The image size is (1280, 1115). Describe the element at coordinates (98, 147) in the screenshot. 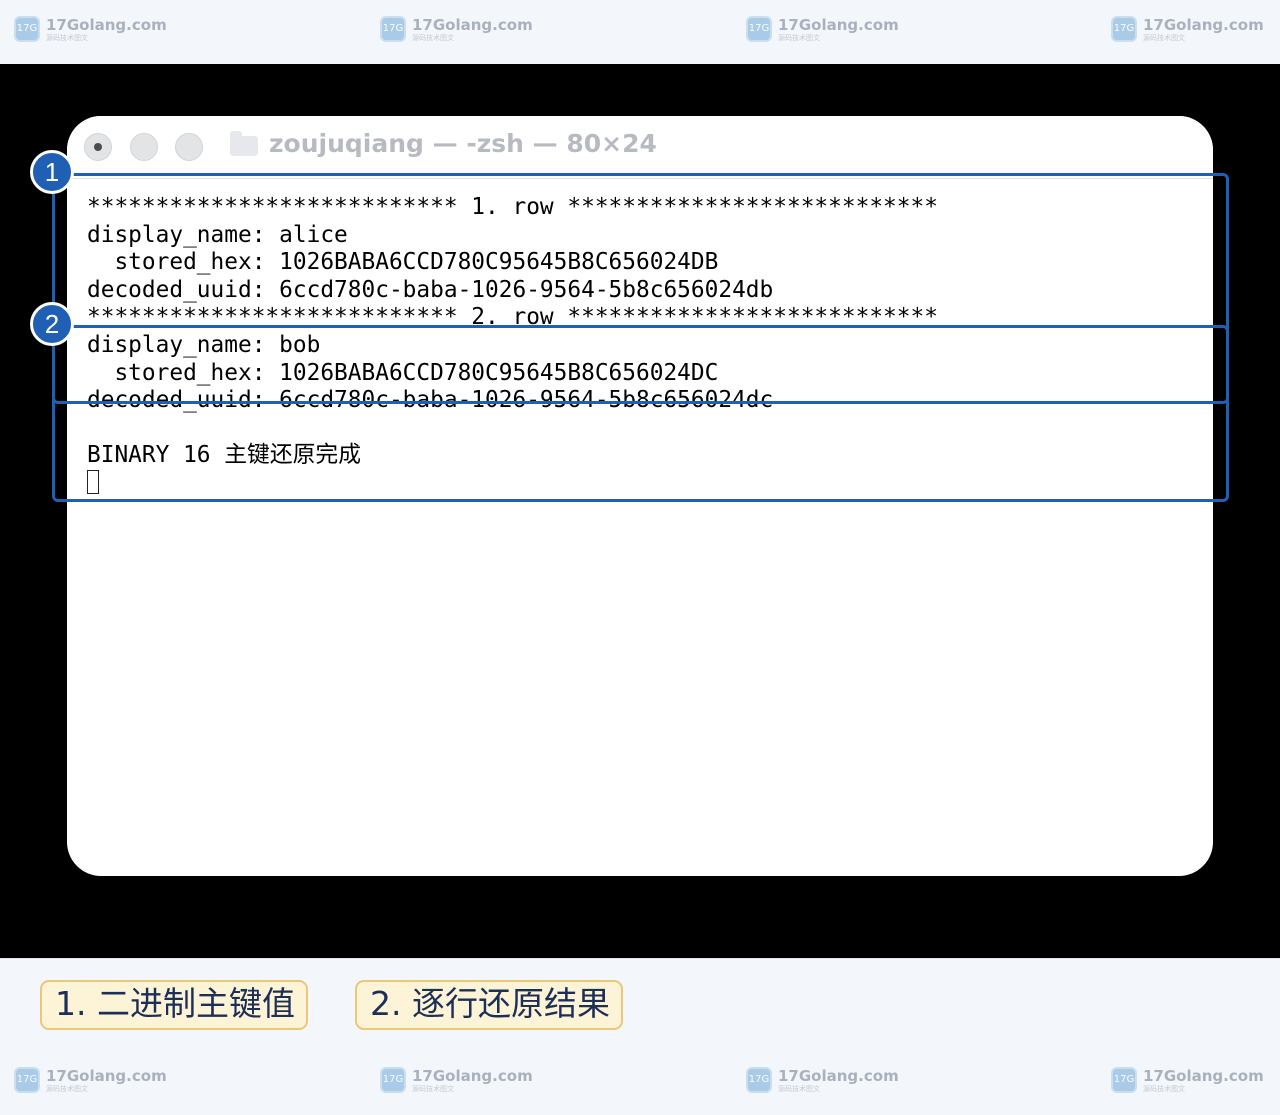

I see `close-button` at that location.